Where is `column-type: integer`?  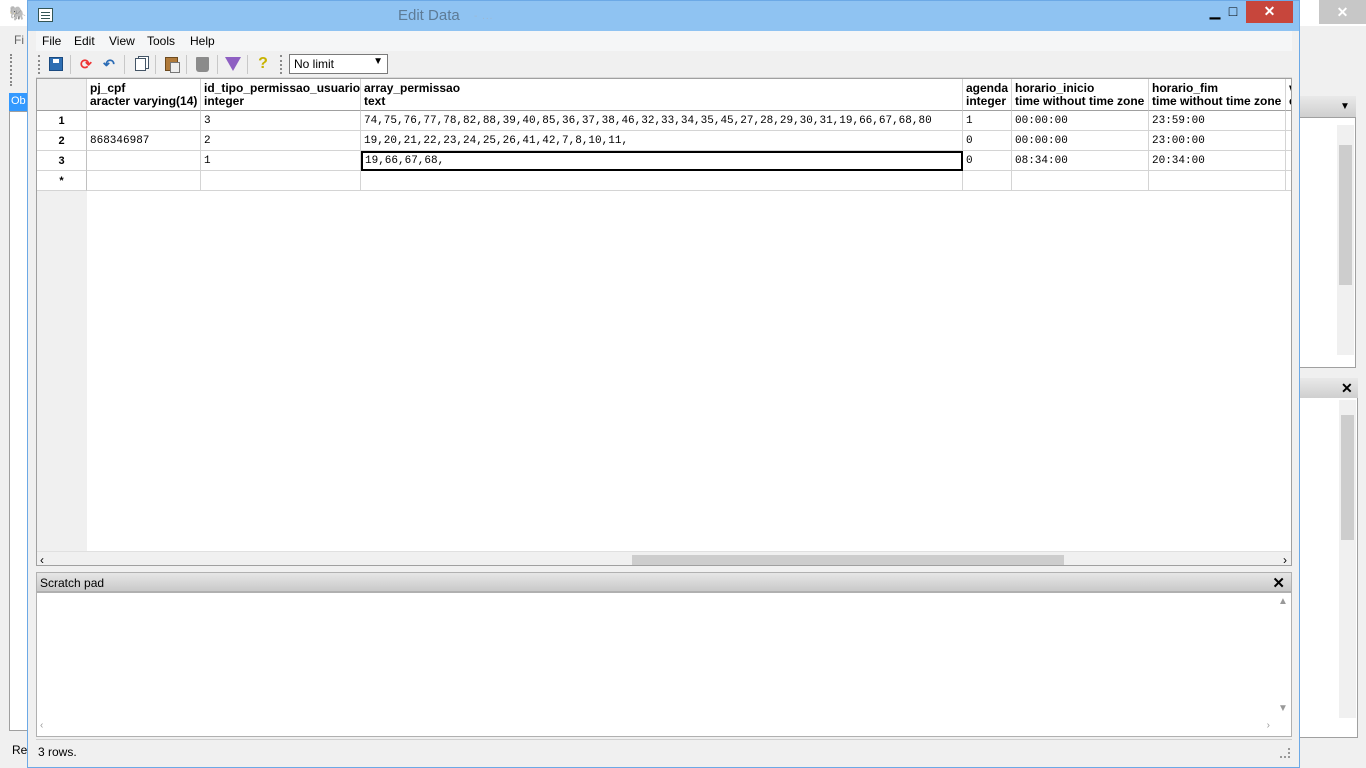
column-type: integer is located at coordinates (224, 101).